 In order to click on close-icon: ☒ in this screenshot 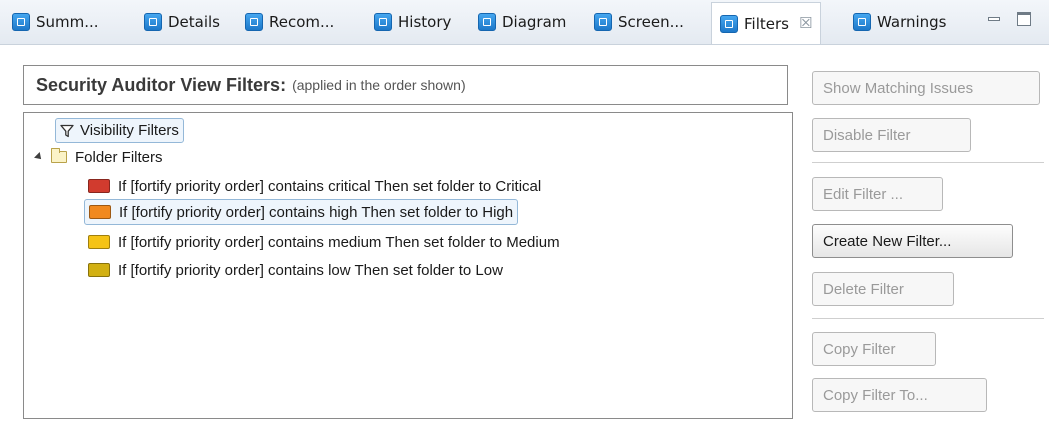, I will do `click(805, 23)`.